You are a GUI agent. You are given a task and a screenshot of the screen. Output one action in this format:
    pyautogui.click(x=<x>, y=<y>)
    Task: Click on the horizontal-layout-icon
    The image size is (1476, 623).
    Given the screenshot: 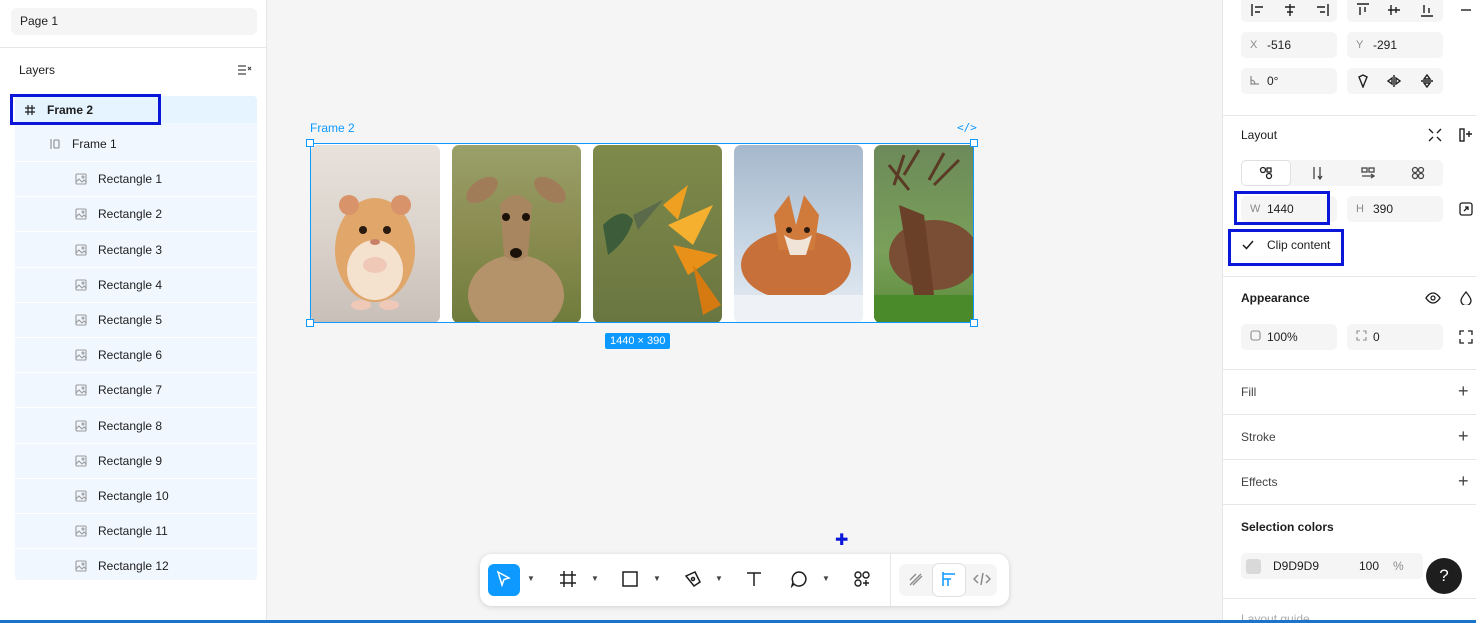 What is the action you would take?
    pyautogui.click(x=1368, y=173)
    